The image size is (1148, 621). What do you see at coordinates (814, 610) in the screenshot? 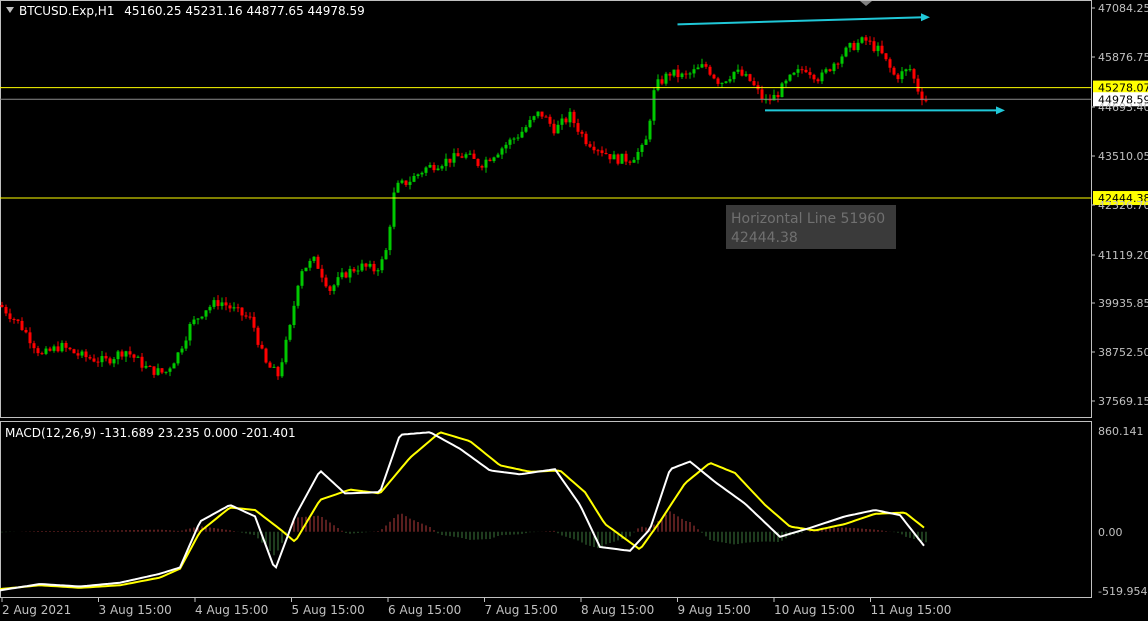
I see `time-tick-label: 10 Aug 15:00` at bounding box center [814, 610].